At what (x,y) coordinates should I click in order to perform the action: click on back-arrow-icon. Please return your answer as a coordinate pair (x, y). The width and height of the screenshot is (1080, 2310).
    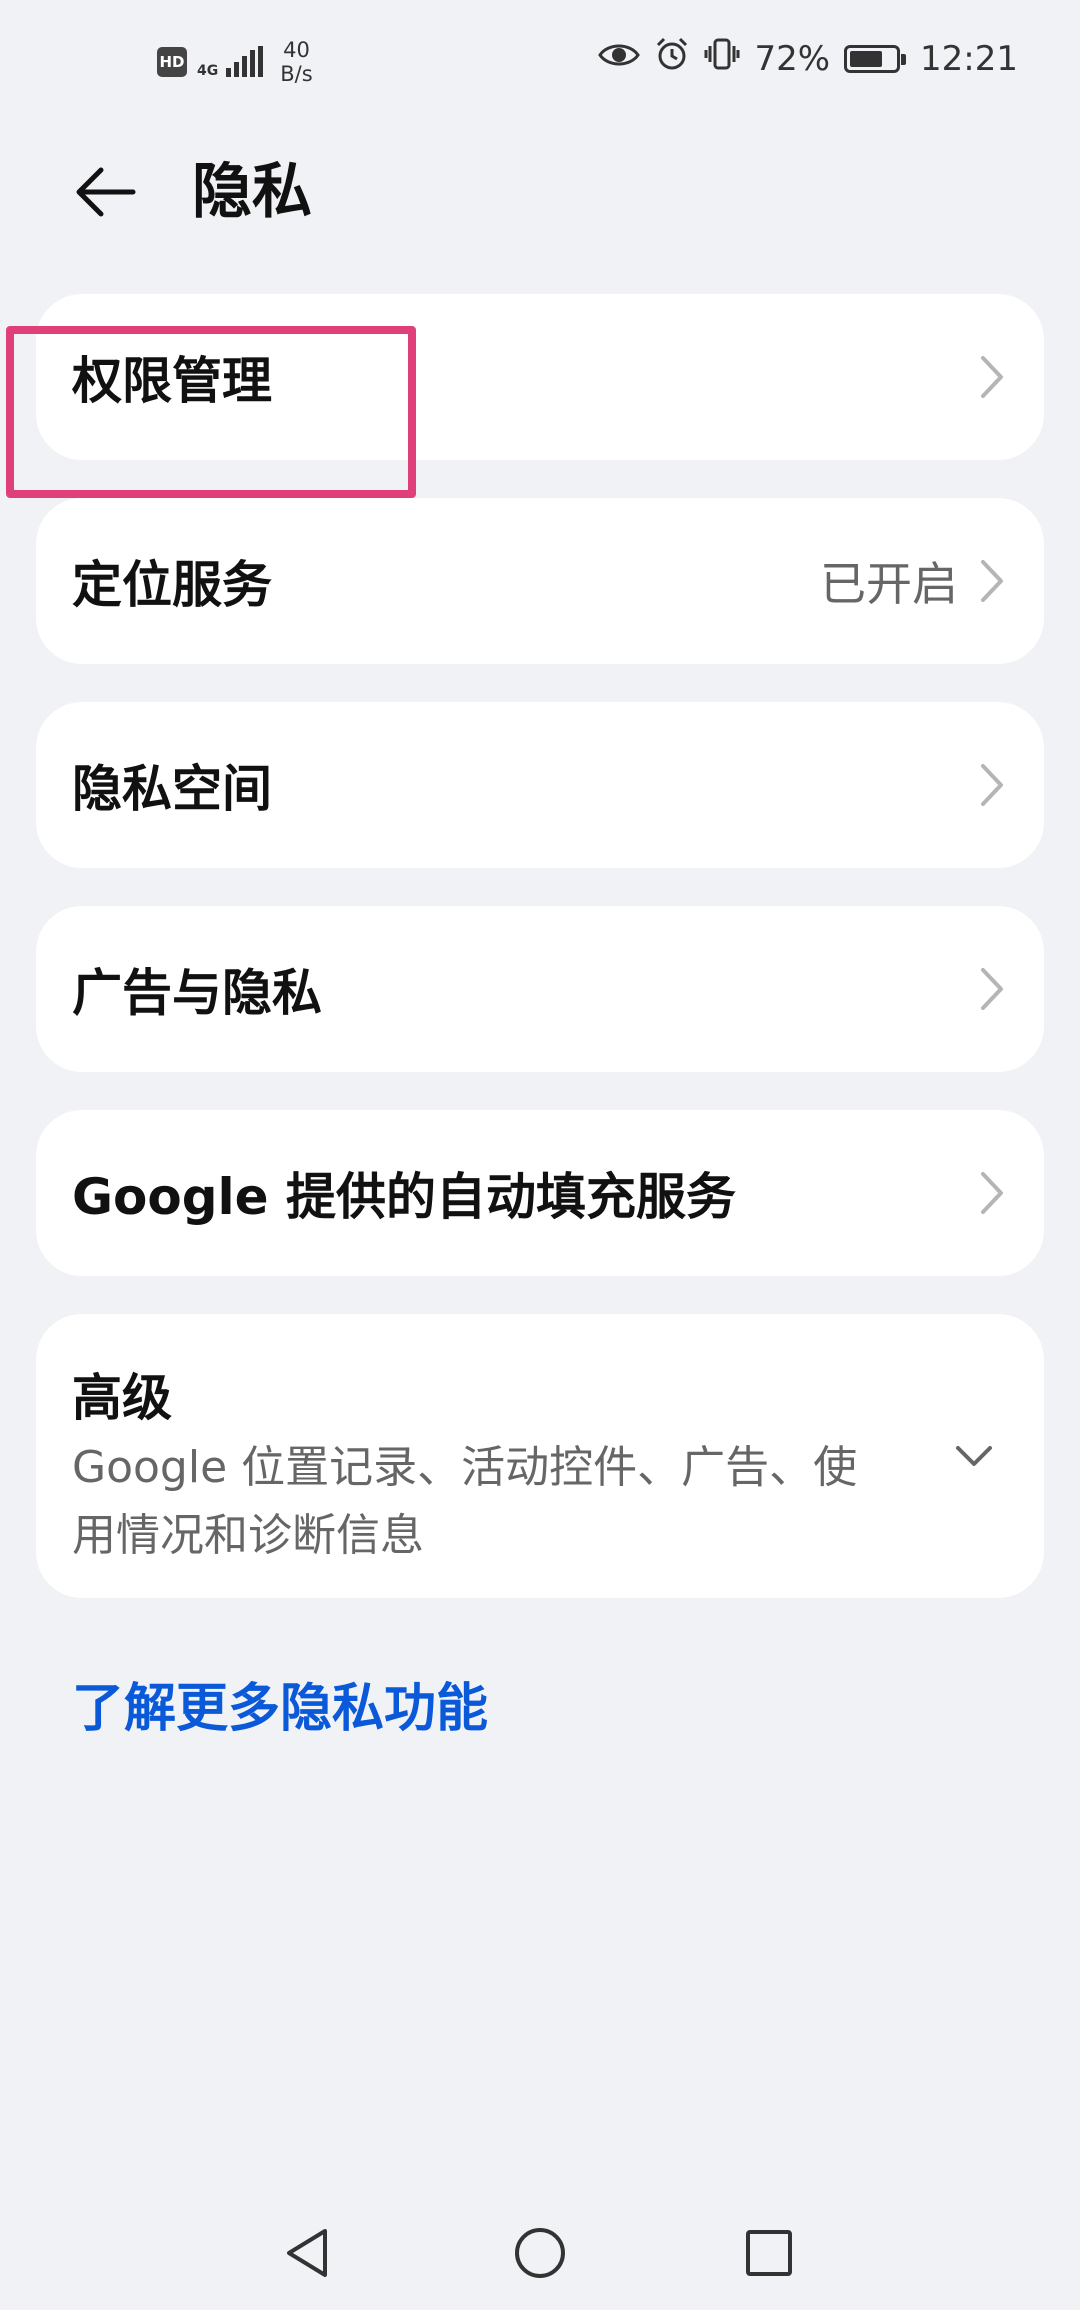
    Looking at the image, I should click on (106, 192).